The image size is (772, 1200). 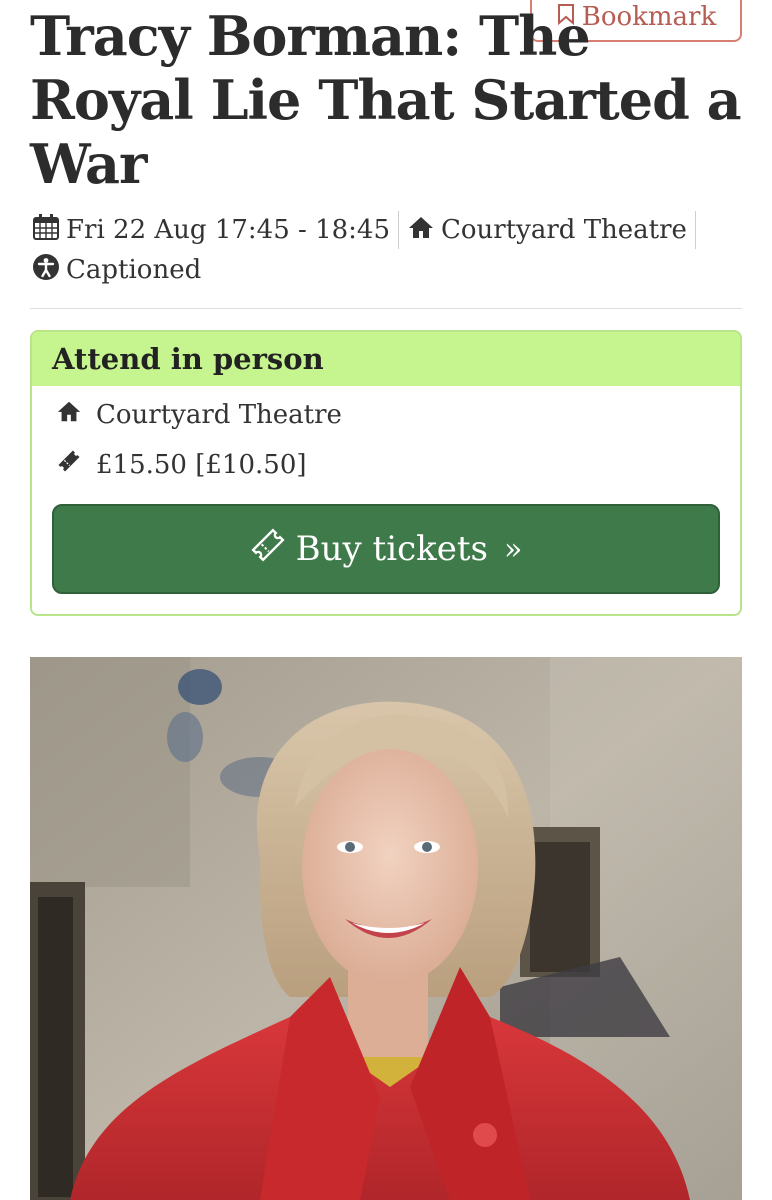 I want to click on attend-venue: Courtyard Theatre, so click(x=199, y=414).